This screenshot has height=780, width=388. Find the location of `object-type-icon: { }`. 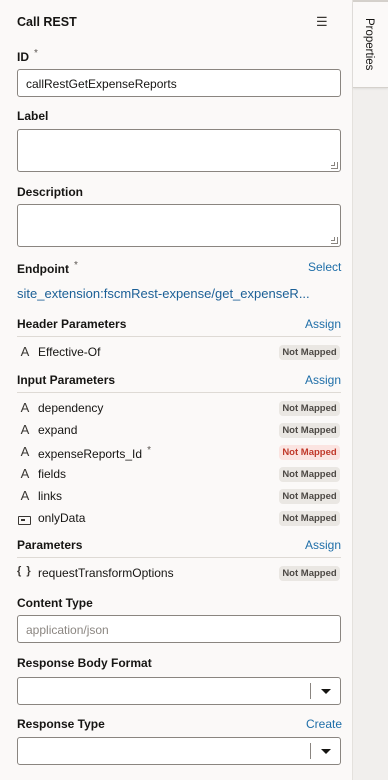

object-type-icon: { } is located at coordinates (24, 571).